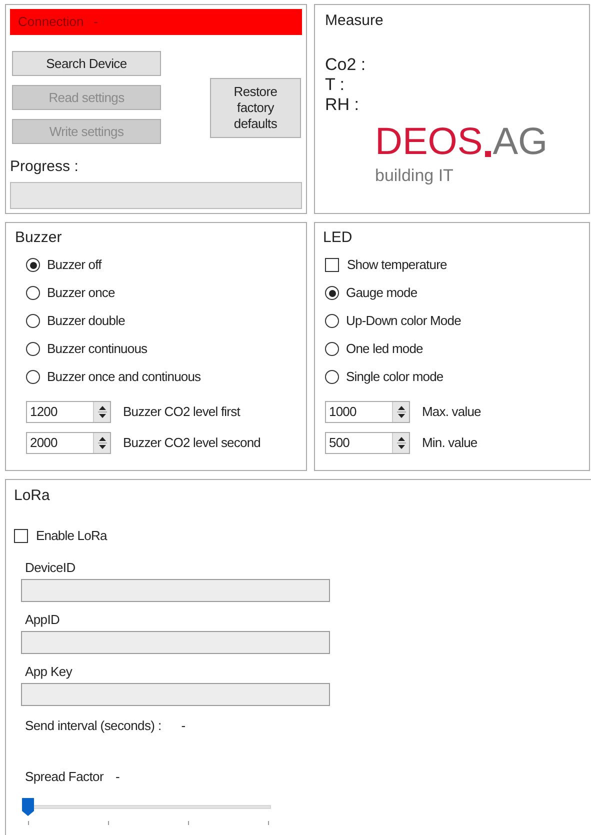 This screenshot has width=591, height=835. Describe the element at coordinates (86, 63) in the screenshot. I see `action-button: Search Device` at that location.